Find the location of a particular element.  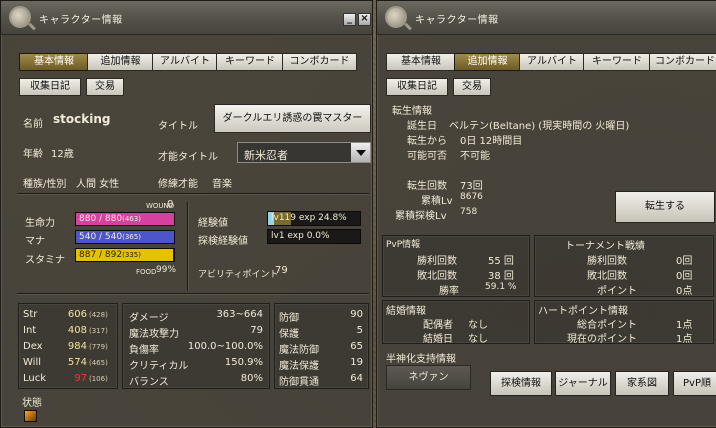

cumulative-level-value: 8676 is located at coordinates (471, 197).